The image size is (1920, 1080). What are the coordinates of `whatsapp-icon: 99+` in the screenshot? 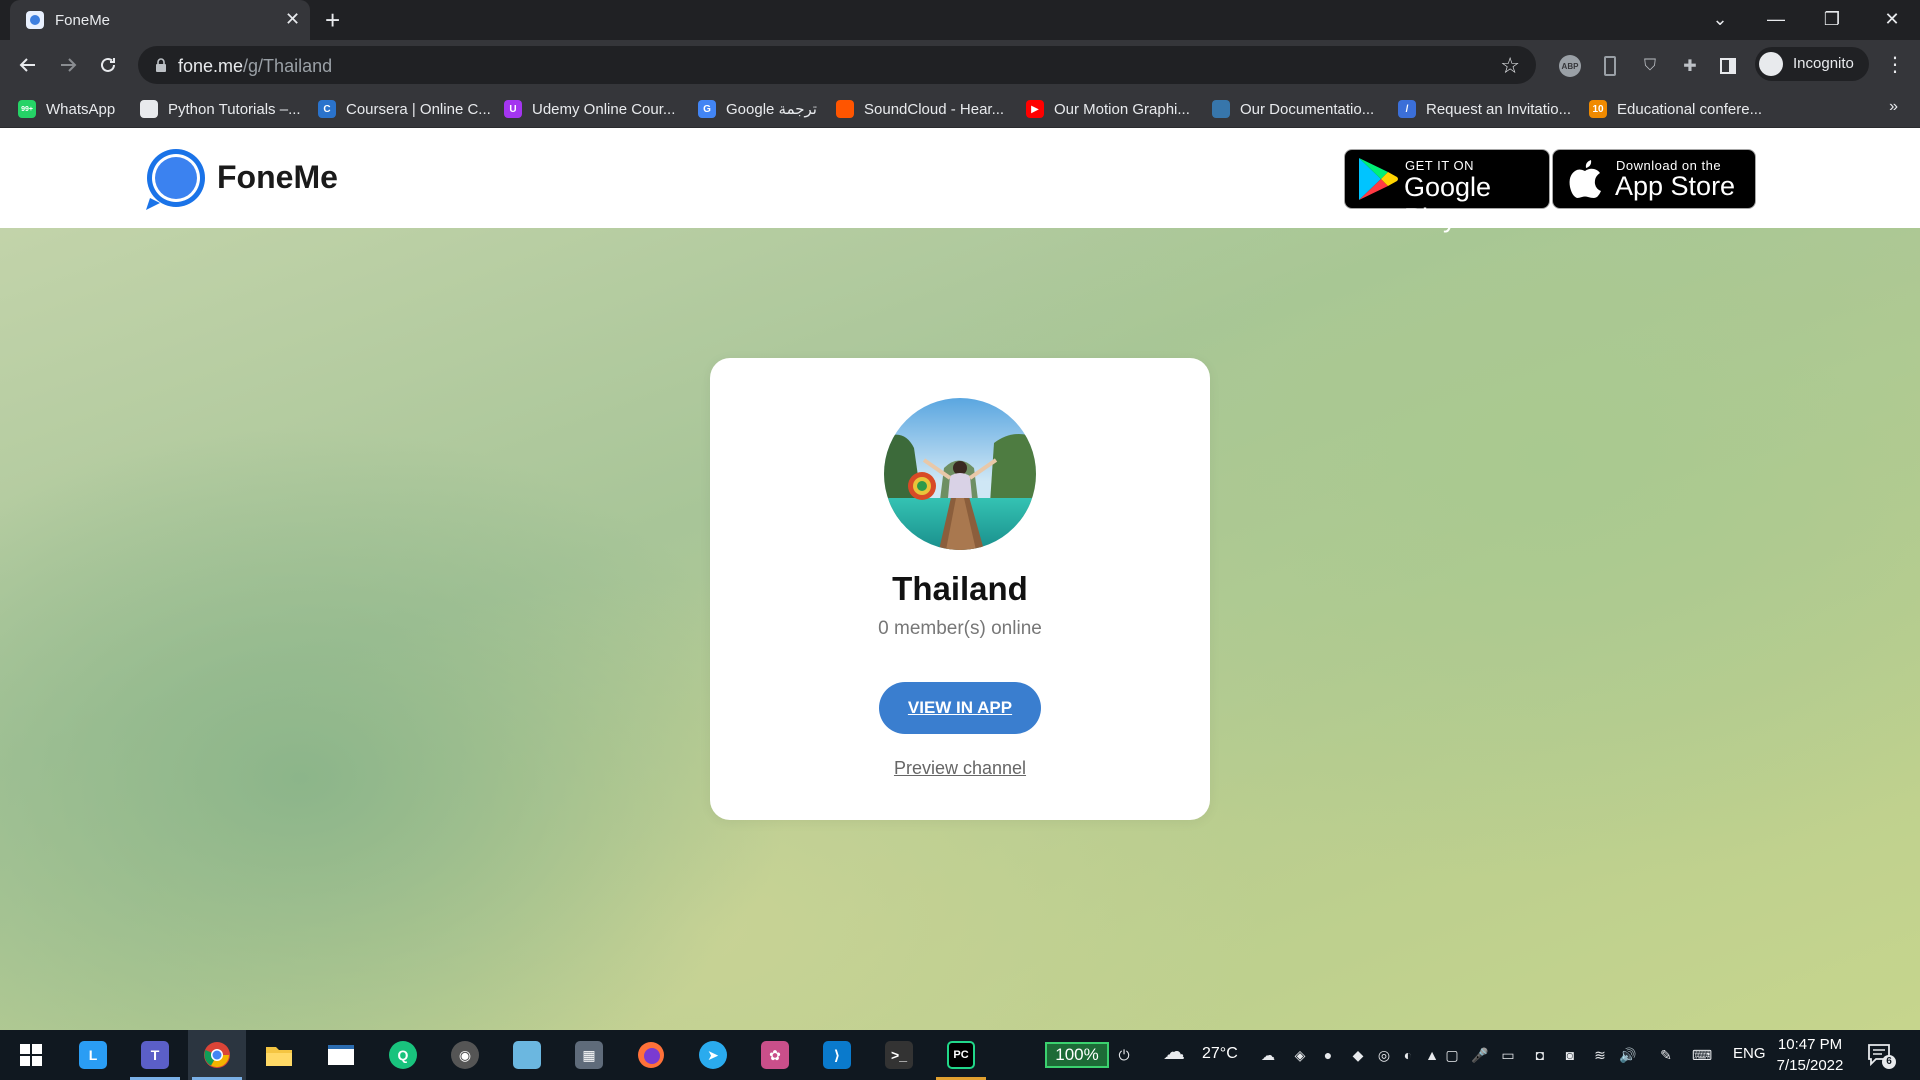 It's located at (27, 109).